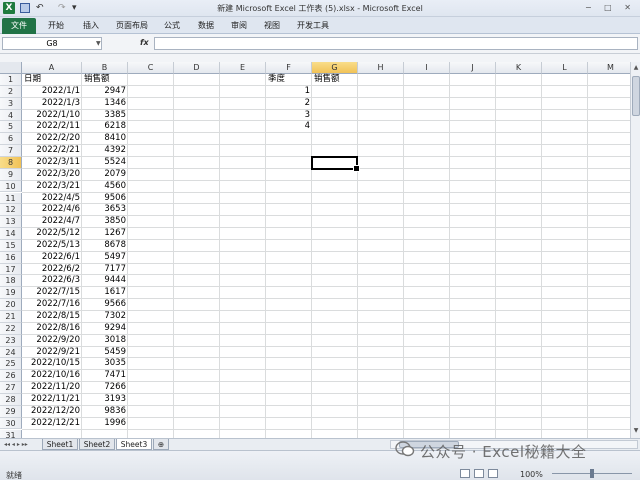 This screenshot has height=480, width=640. What do you see at coordinates (197, 68) in the screenshot?
I see `column-header-d: D` at bounding box center [197, 68].